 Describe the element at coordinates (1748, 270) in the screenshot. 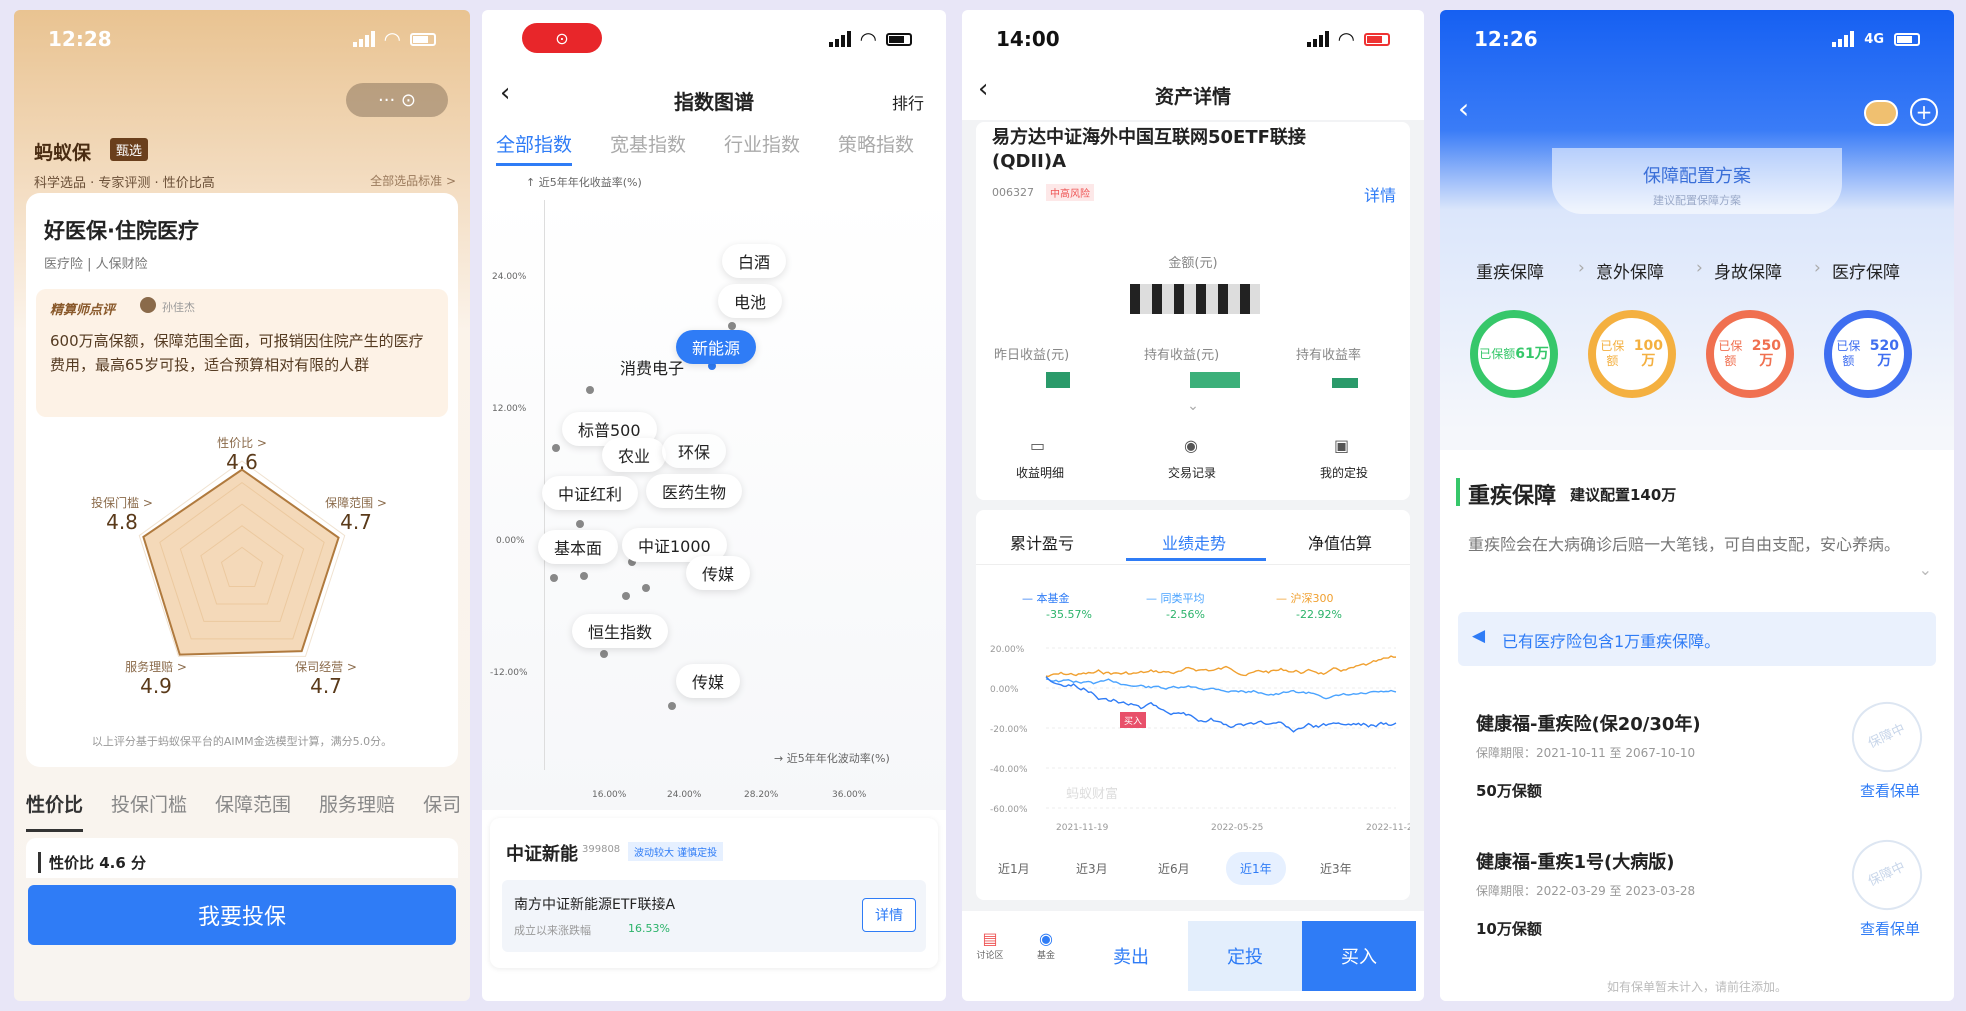

I see `step-life: 身故保障` at that location.